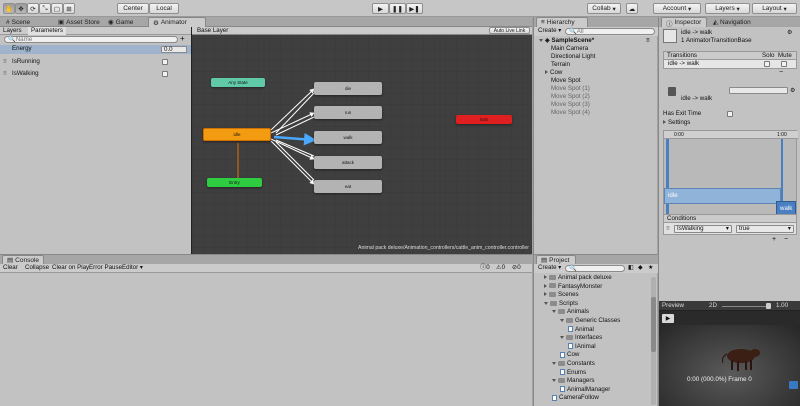  I want to click on node-exit: Exit, so click(484, 119).